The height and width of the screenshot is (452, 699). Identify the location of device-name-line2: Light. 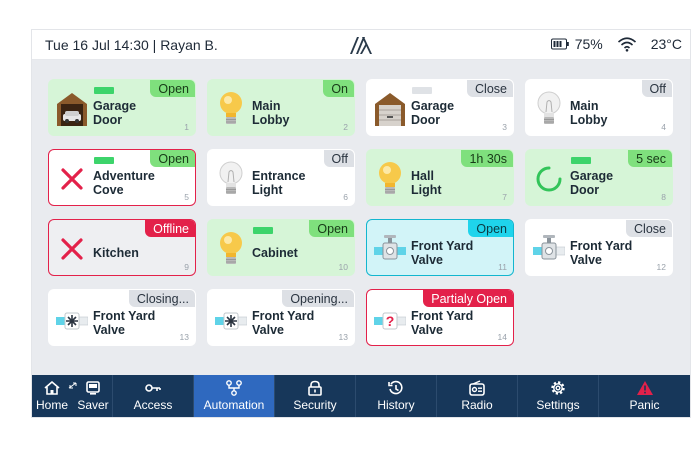
(426, 190).